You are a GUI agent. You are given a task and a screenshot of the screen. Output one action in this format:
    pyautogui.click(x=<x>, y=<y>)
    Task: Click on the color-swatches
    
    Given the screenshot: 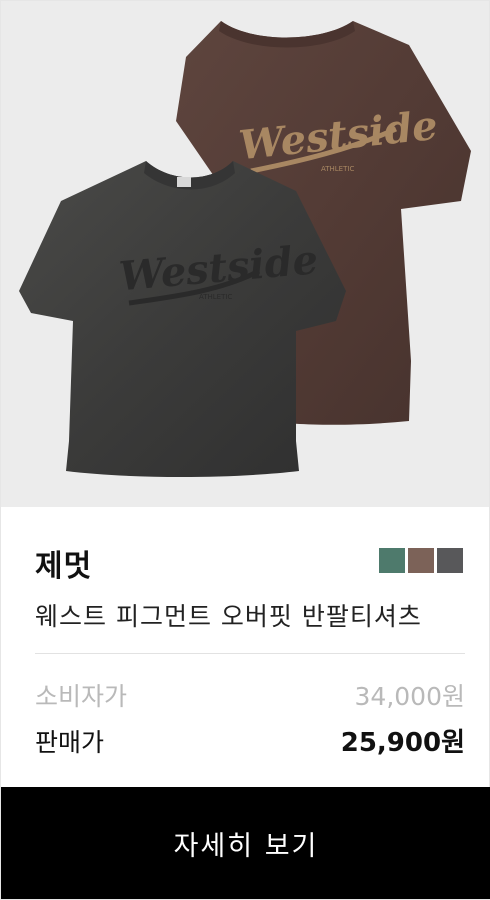 What is the action you would take?
    pyautogui.click(x=421, y=560)
    